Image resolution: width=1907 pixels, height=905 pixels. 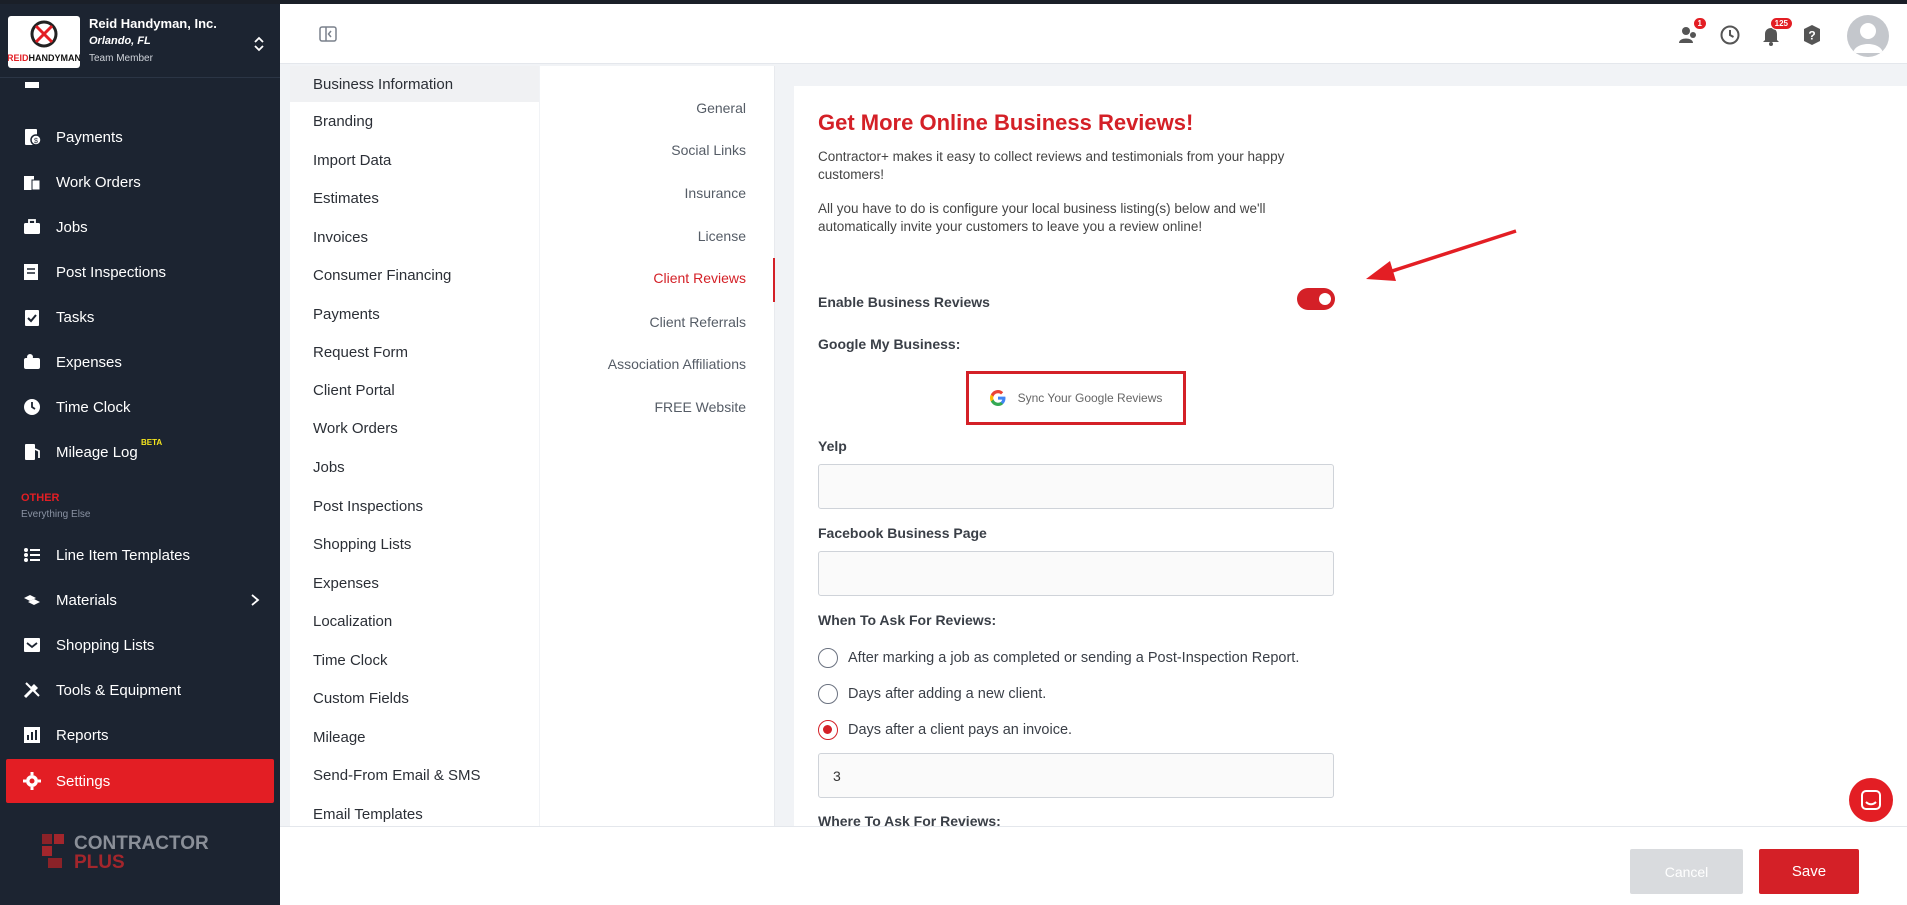 What do you see at coordinates (140, 227) in the screenshot?
I see `sidebar-item-jobs: Jobs` at bounding box center [140, 227].